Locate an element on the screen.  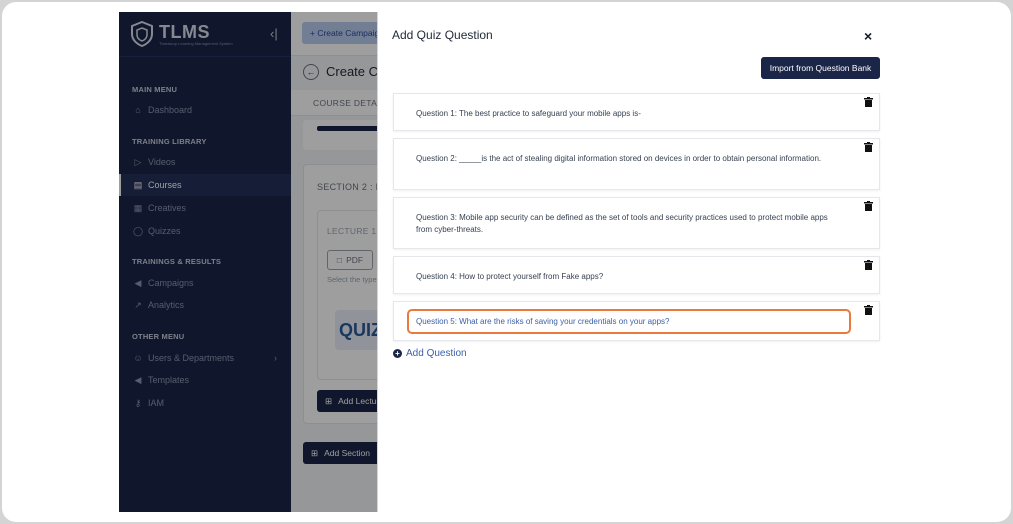
import-from-question-bank-button: Import from Question Bank is located at coordinates (820, 68).